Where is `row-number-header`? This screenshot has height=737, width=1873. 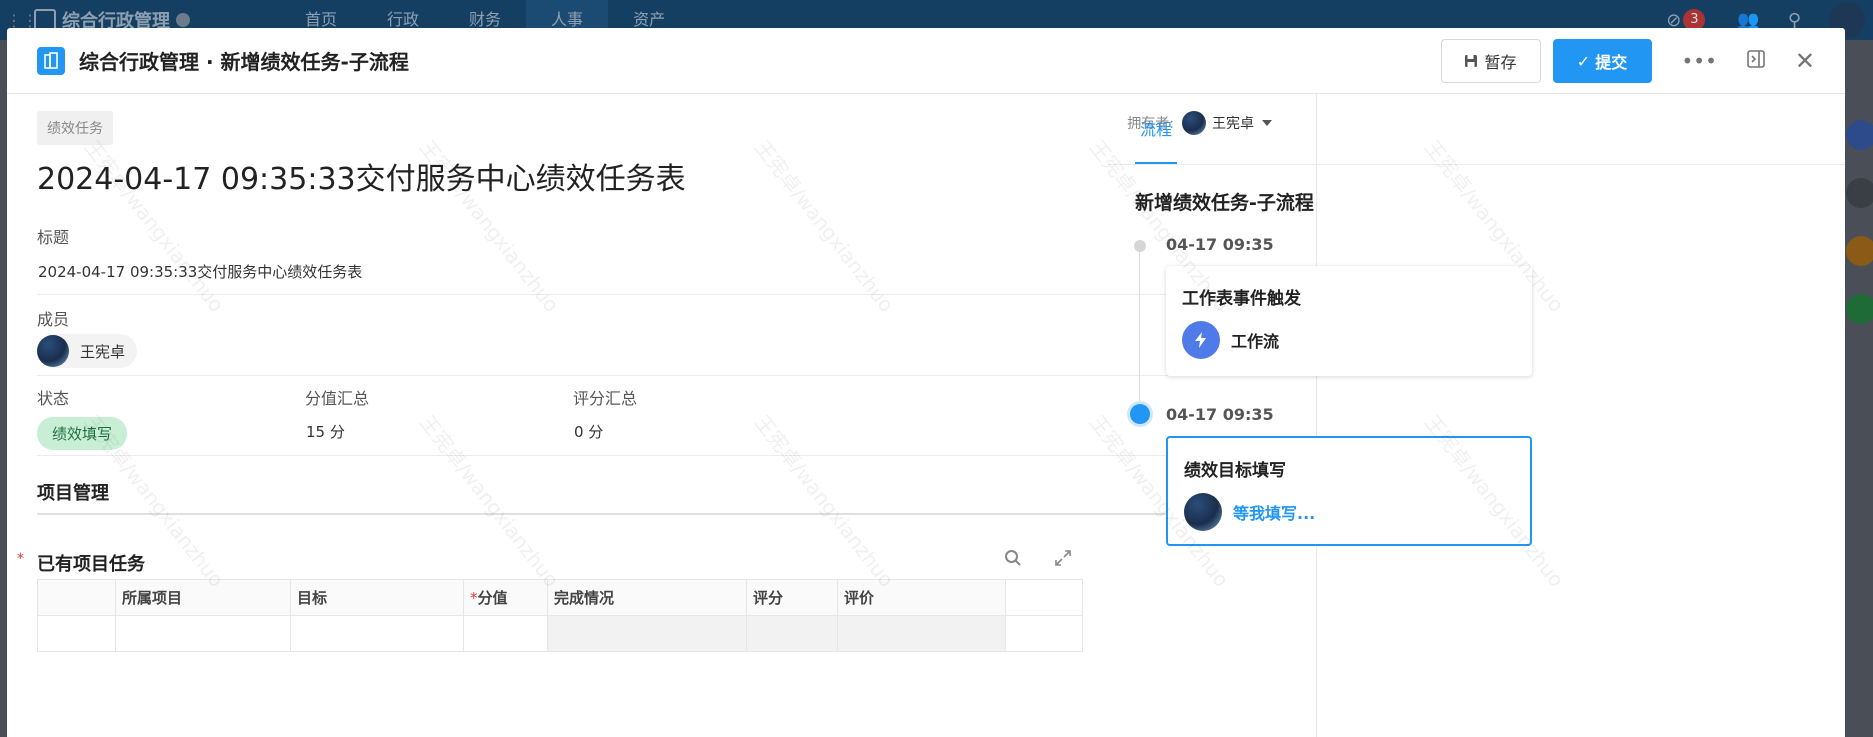 row-number-header is located at coordinates (76, 597).